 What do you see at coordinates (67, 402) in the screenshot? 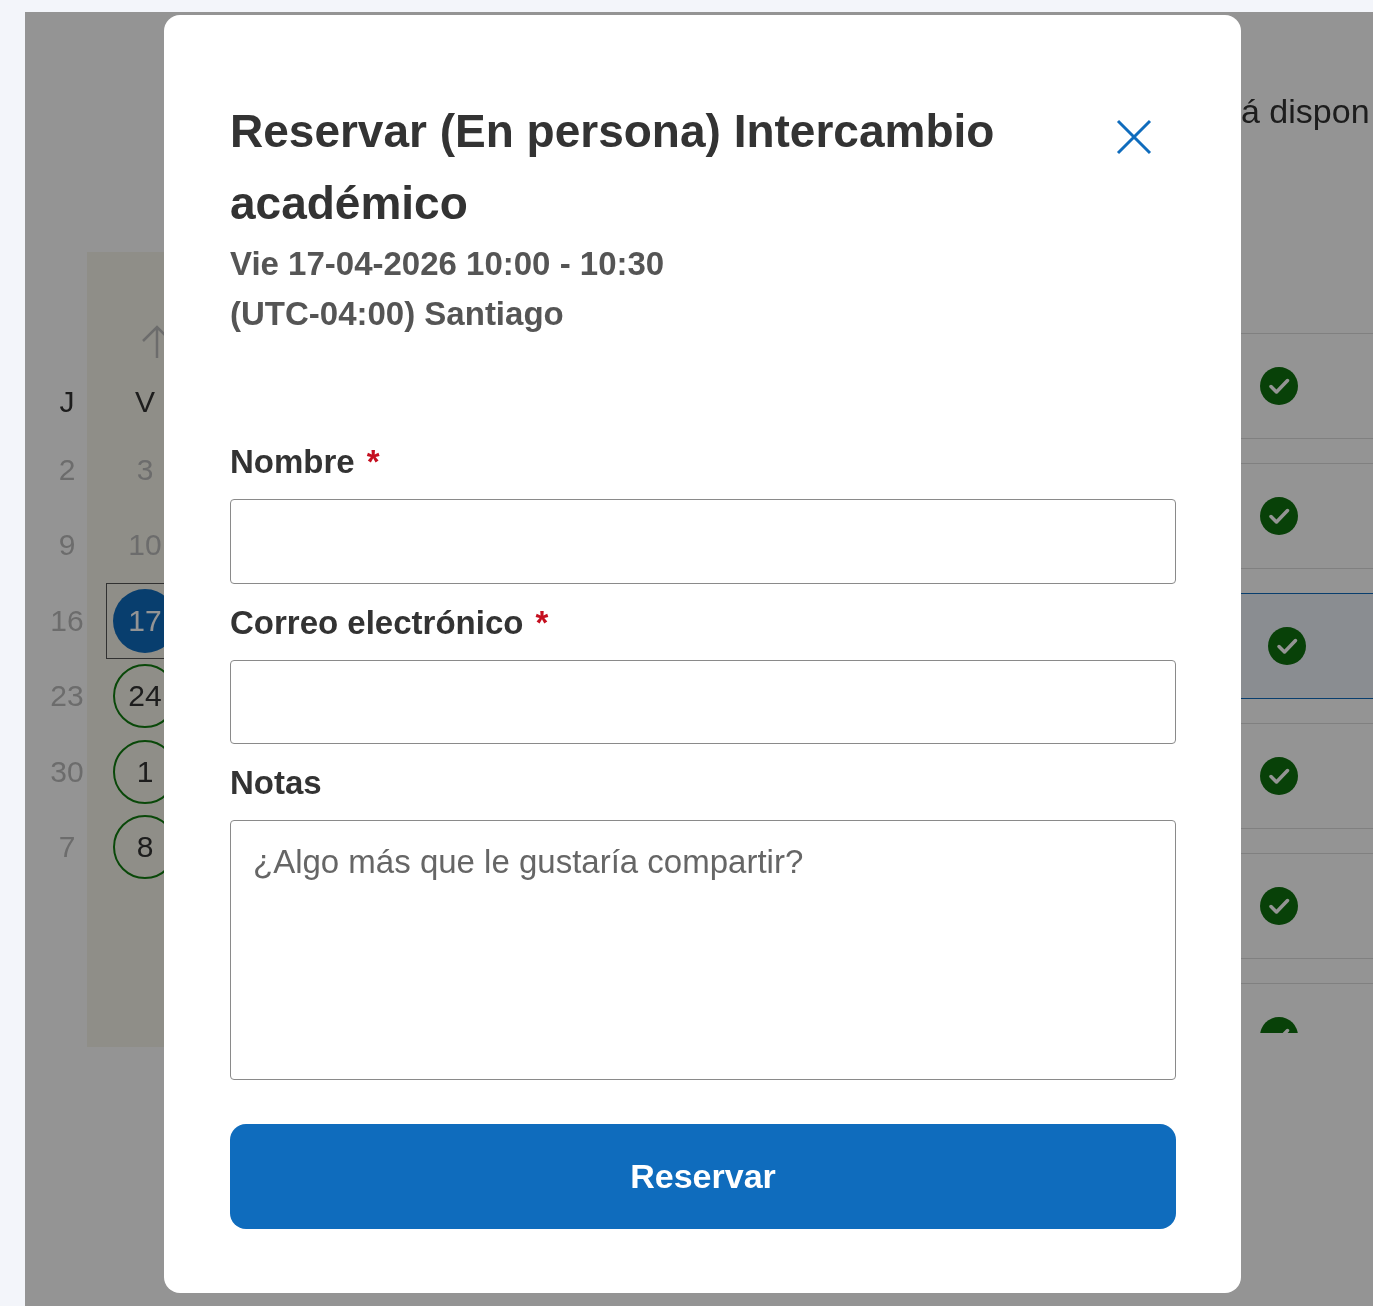
I see `weekday-label: J` at bounding box center [67, 402].